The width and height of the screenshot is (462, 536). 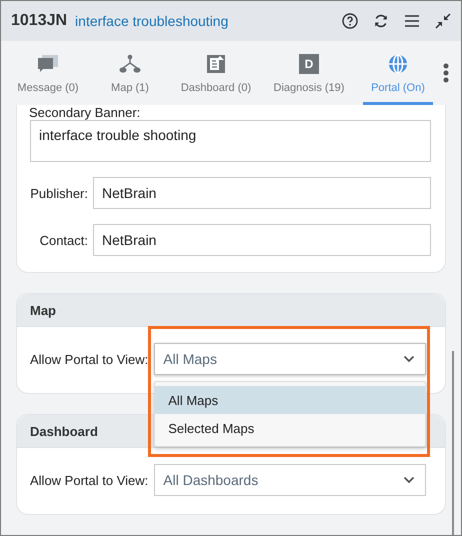 What do you see at coordinates (412, 21) in the screenshot?
I see `menu-icon` at bounding box center [412, 21].